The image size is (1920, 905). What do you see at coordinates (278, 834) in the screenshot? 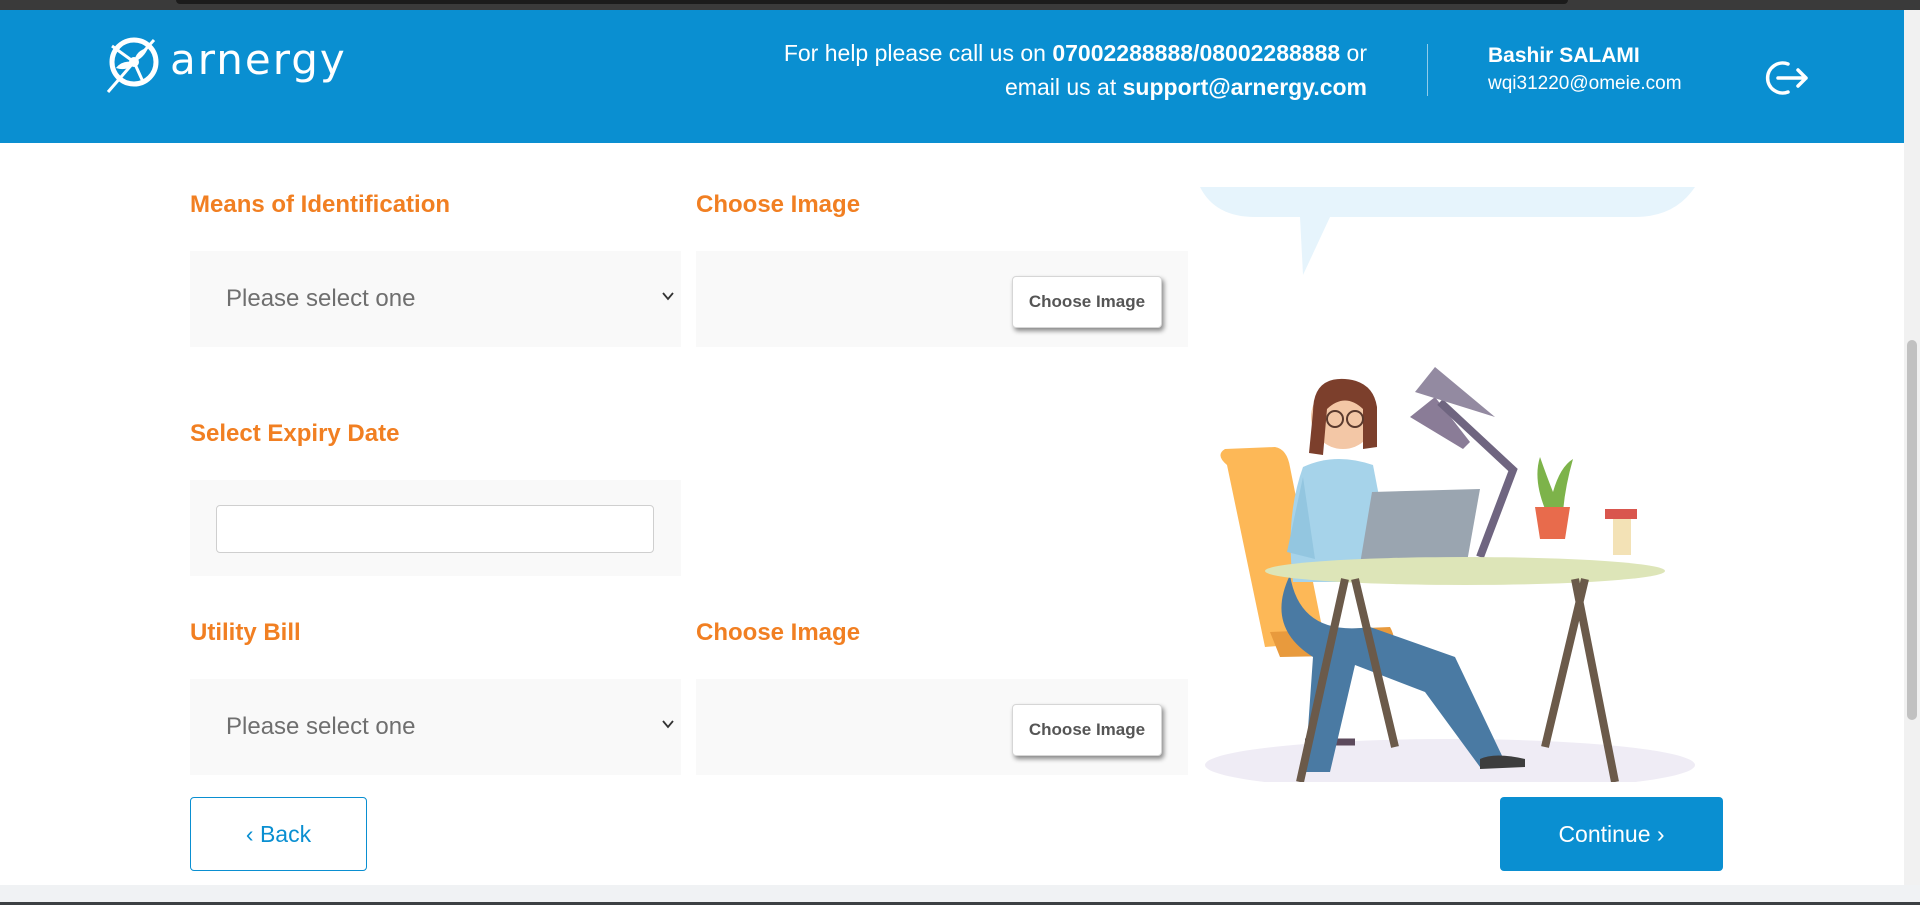
I see `back-button: ‹ Back` at bounding box center [278, 834].